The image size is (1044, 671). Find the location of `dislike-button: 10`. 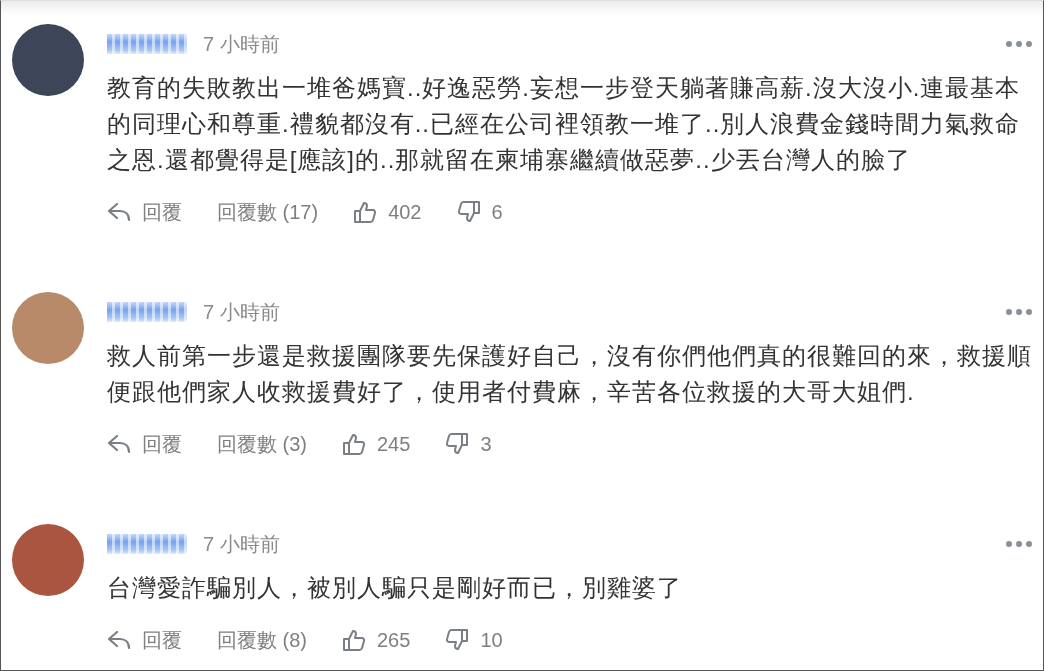

dislike-button: 10 is located at coordinates (474, 640).